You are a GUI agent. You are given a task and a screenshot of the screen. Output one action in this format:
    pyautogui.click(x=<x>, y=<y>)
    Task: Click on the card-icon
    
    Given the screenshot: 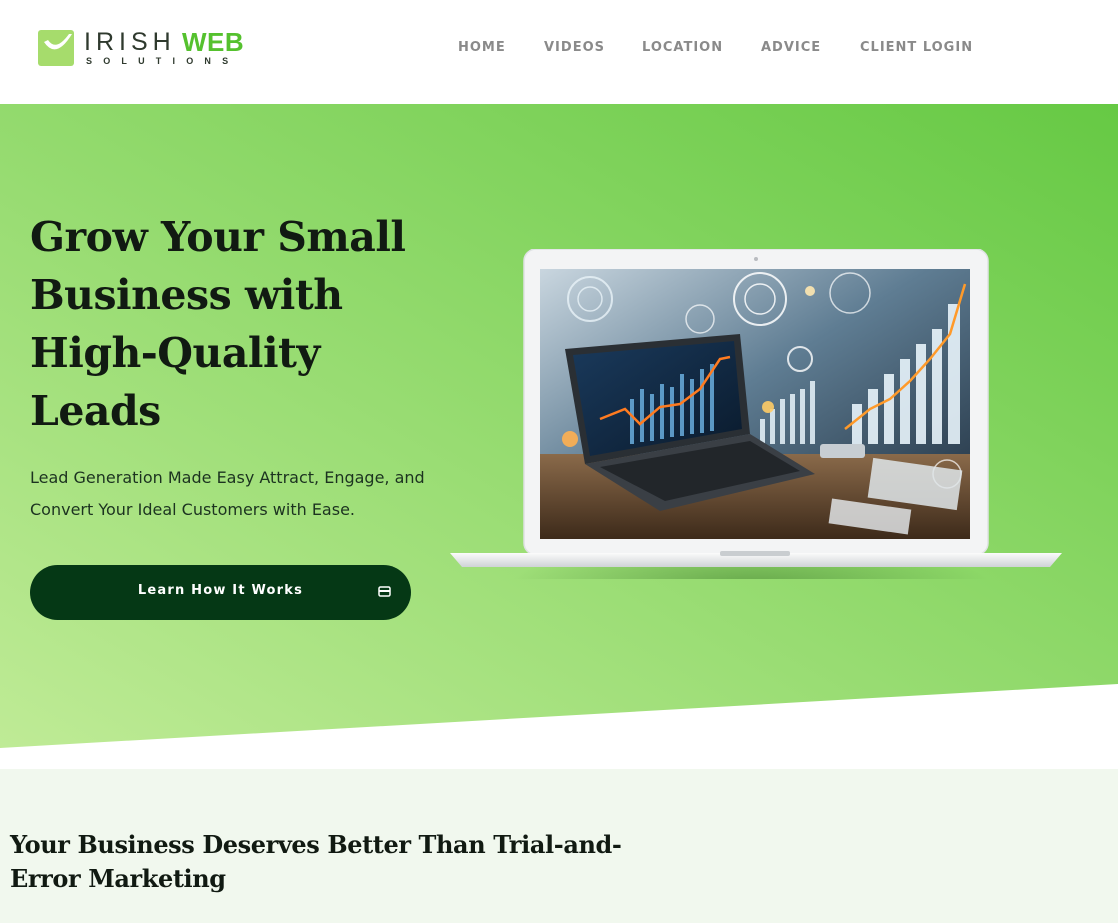 What is the action you would take?
    pyautogui.click(x=384, y=591)
    